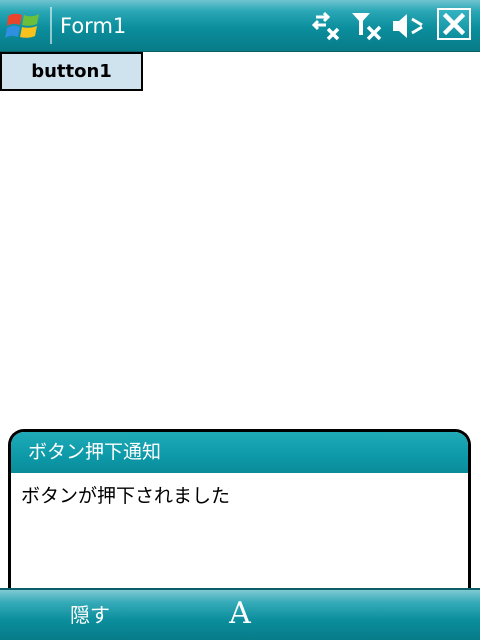 The width and height of the screenshot is (480, 640). I want to click on notification-message: ボタンが押下されました, so click(126, 496).